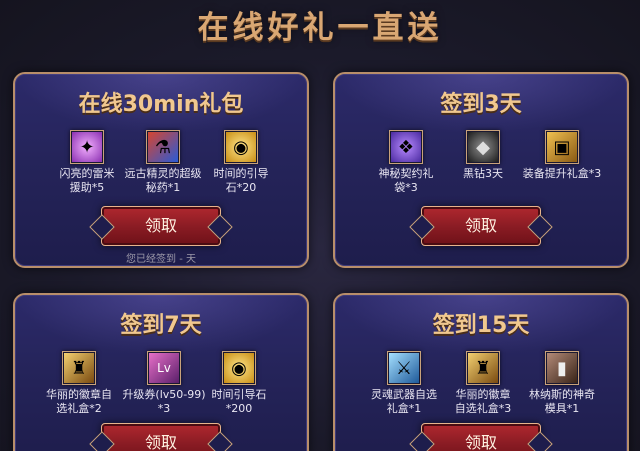 The height and width of the screenshot is (451, 640). Describe the element at coordinates (161, 259) in the screenshot. I see `signin-status-text: 您已经签到 - 天` at that location.